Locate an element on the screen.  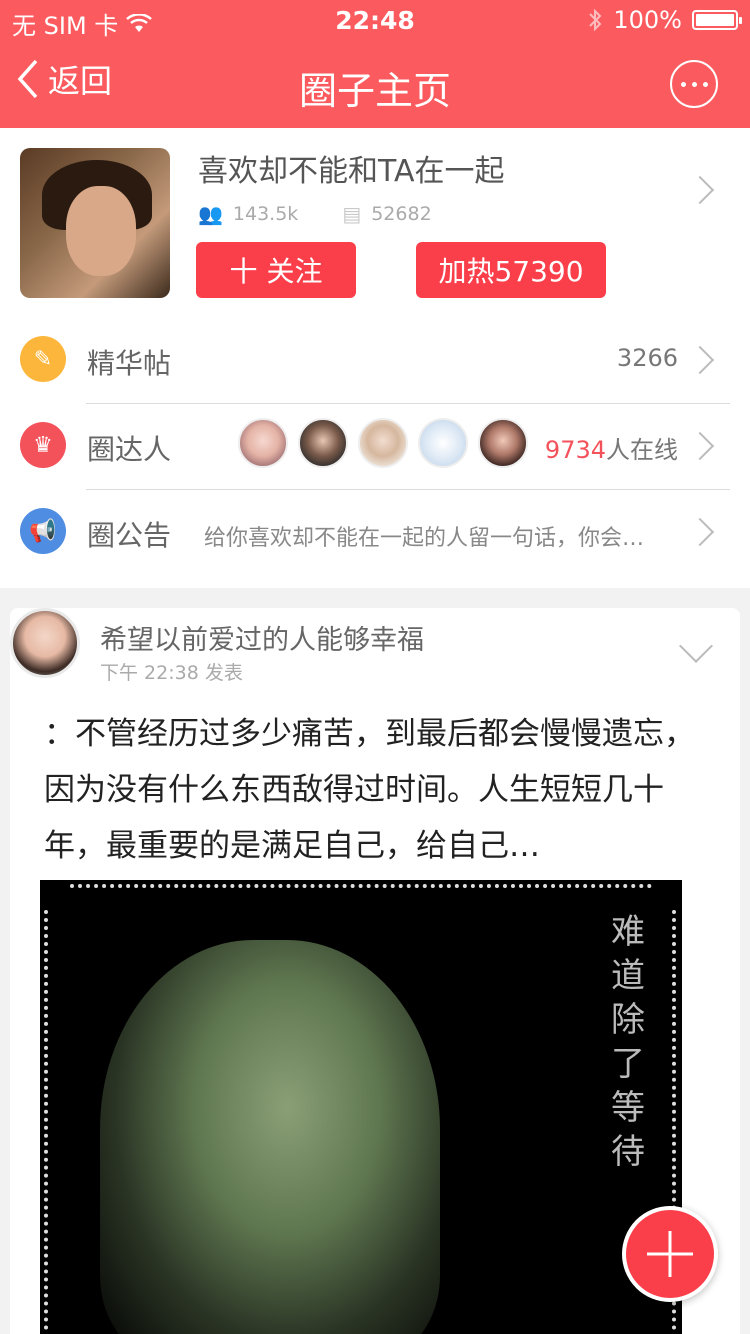
members-icon: 👥 is located at coordinates (210, 214).